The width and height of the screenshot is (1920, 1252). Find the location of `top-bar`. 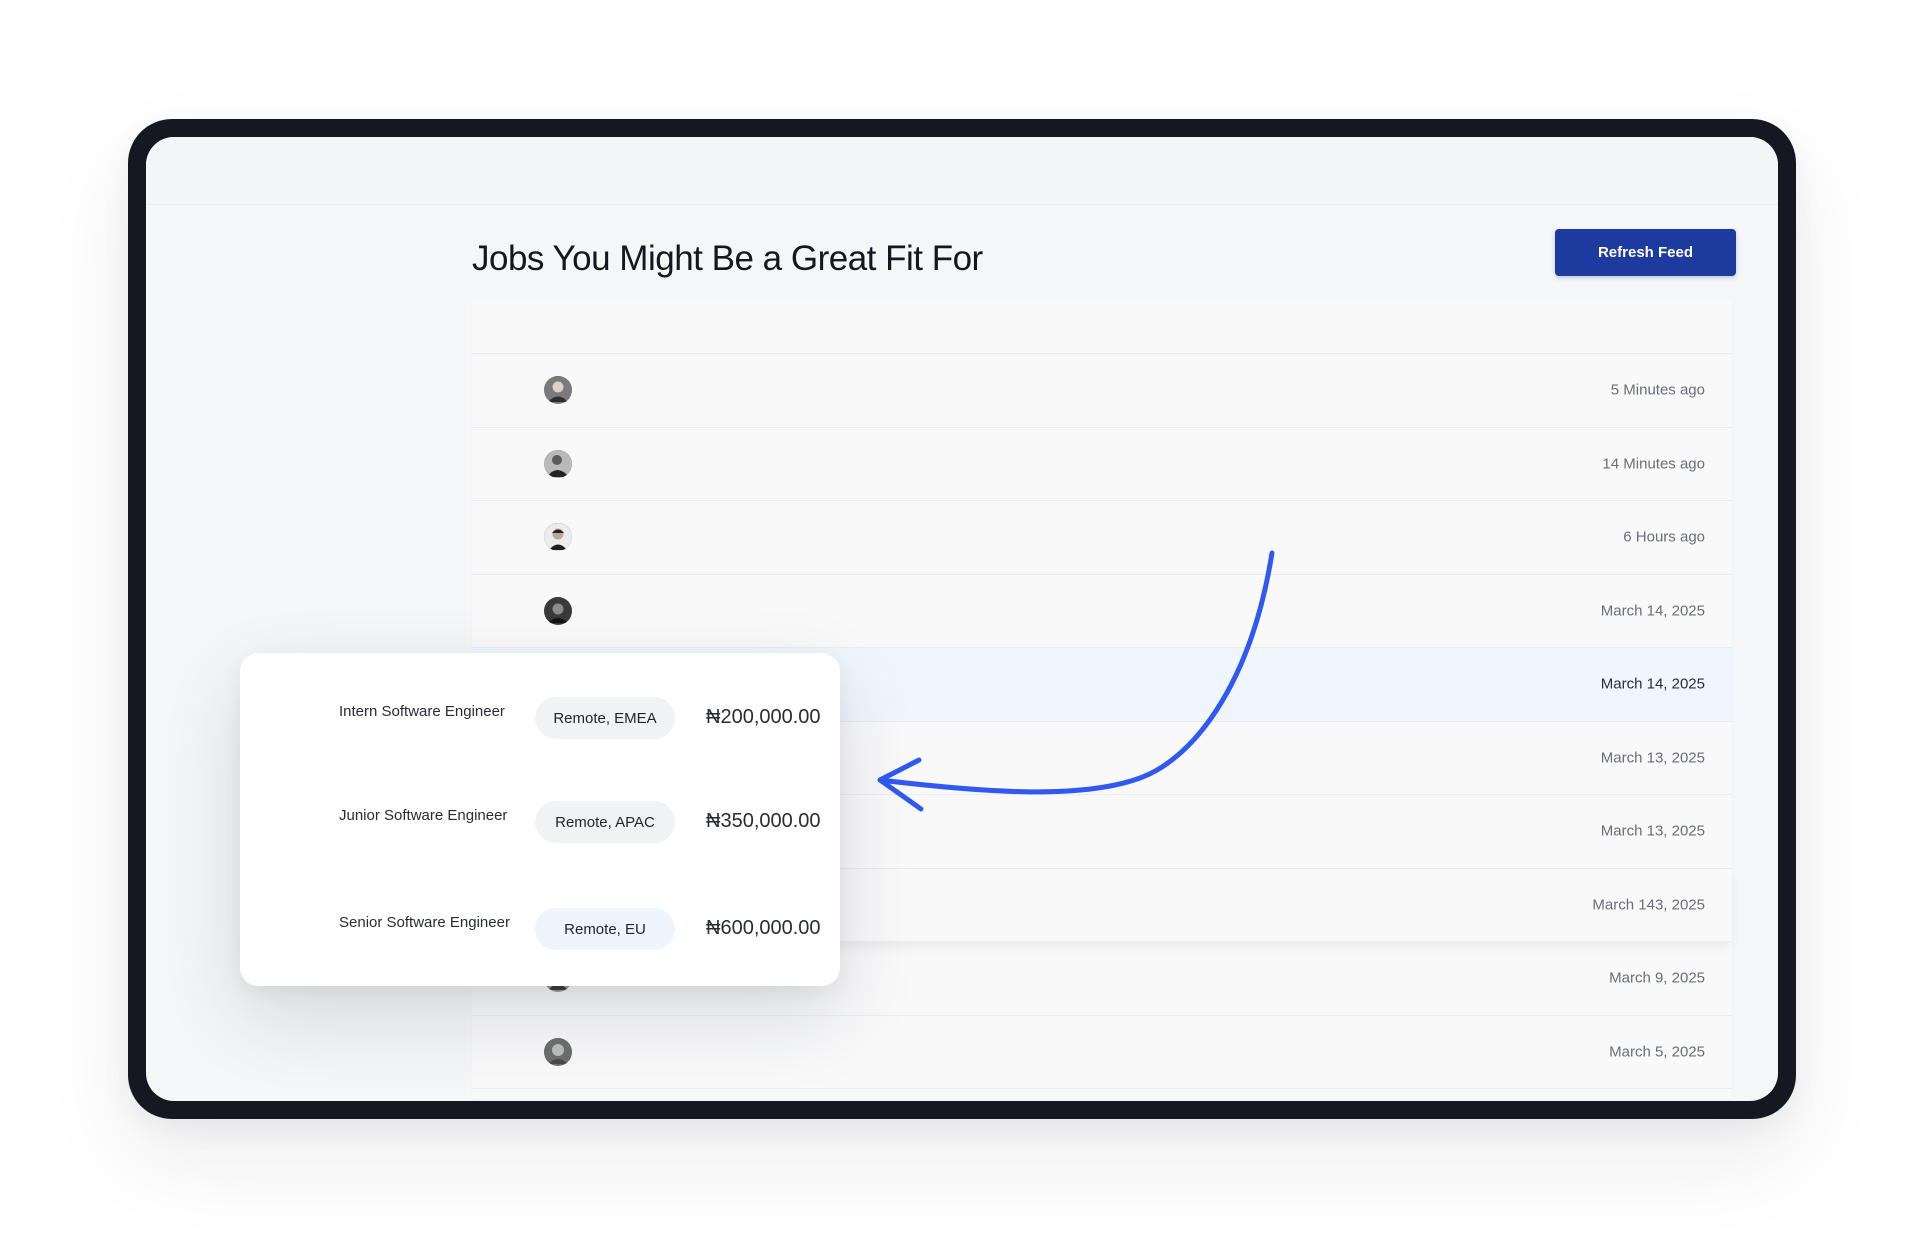

top-bar is located at coordinates (962, 171).